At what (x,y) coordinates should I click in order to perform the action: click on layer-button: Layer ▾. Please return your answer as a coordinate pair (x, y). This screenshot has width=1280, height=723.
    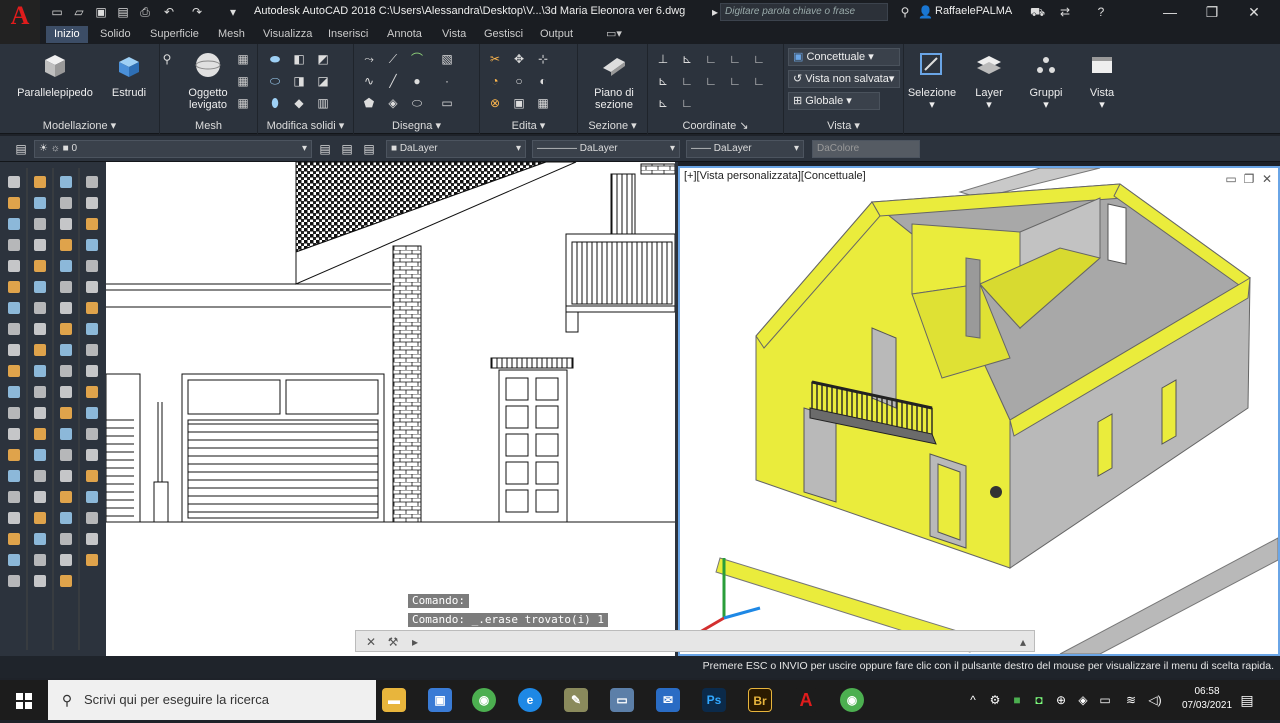
    Looking at the image, I should click on (989, 80).